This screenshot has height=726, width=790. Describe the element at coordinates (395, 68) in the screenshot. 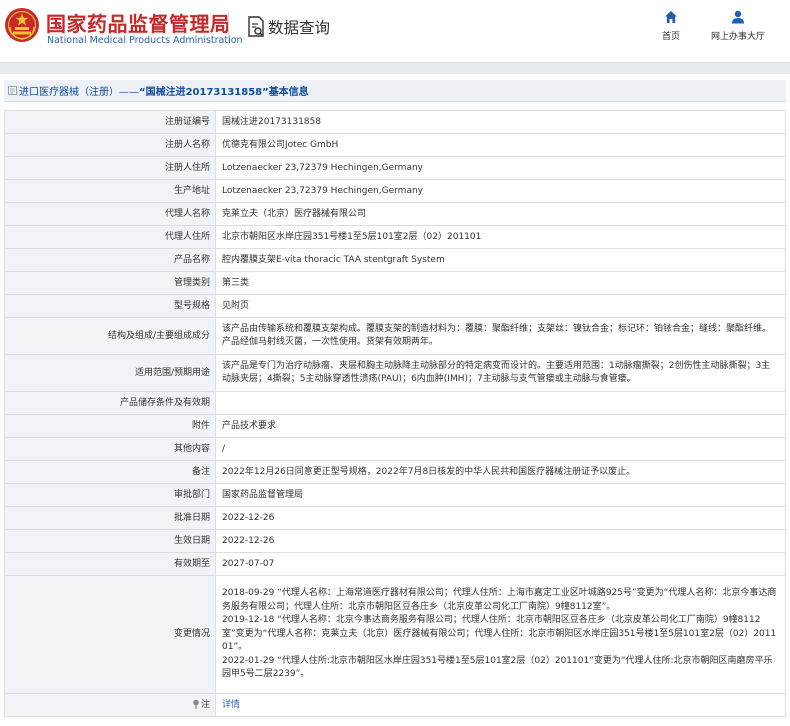

I see `header-band` at that location.